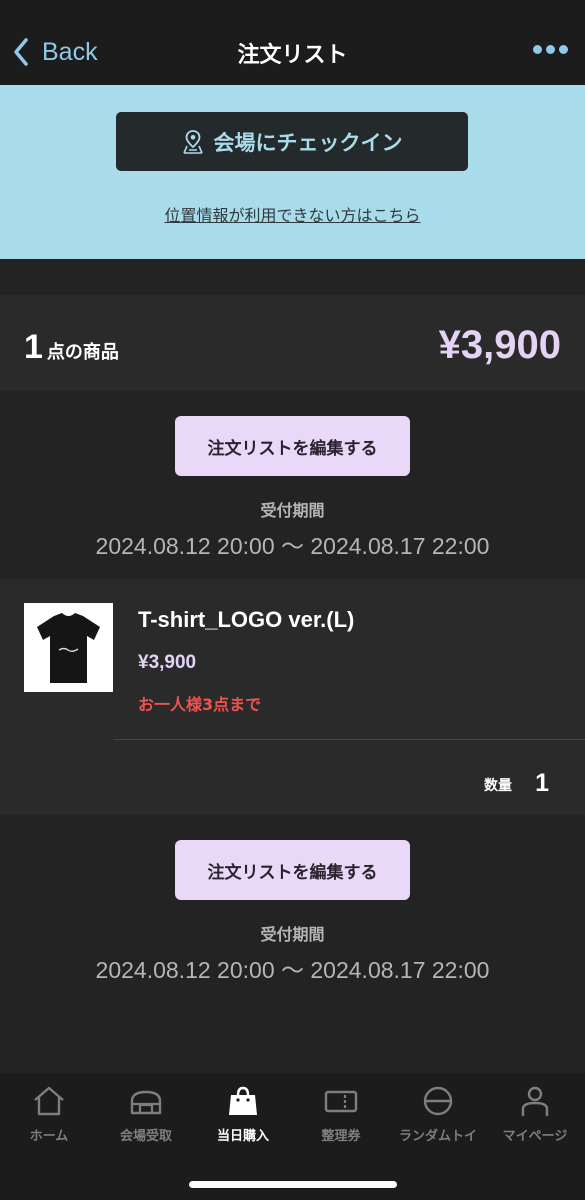 This screenshot has height=1200, width=585. Describe the element at coordinates (49, 1101) in the screenshot. I see `home-icon` at that location.